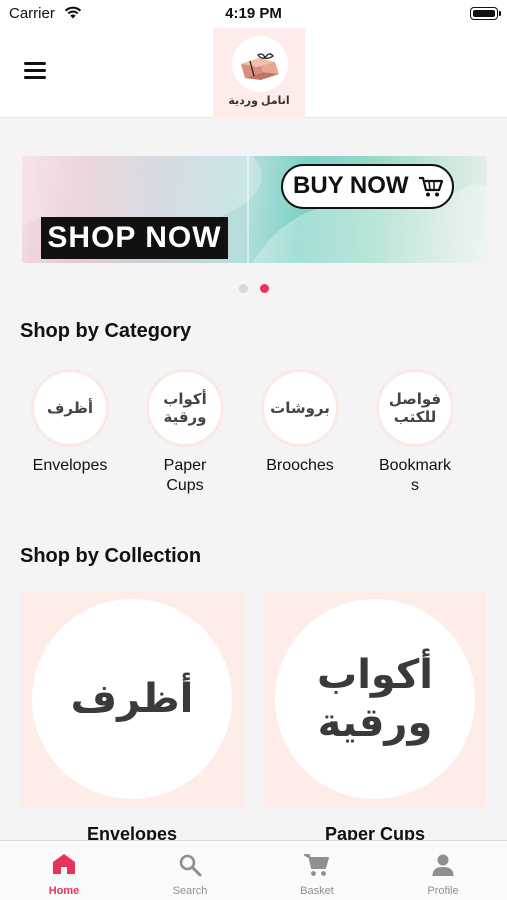 This screenshot has width=507, height=900. I want to click on profile-icon, so click(443, 865).